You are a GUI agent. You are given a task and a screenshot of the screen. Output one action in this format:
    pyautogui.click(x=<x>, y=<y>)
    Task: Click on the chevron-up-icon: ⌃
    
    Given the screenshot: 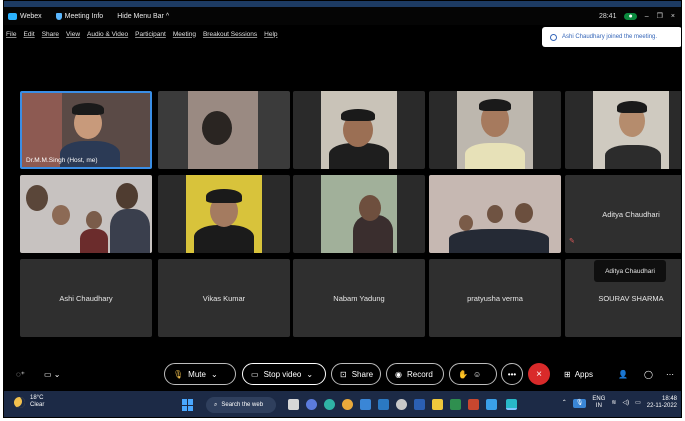 What is the action you would take?
    pyautogui.click(x=564, y=403)
    